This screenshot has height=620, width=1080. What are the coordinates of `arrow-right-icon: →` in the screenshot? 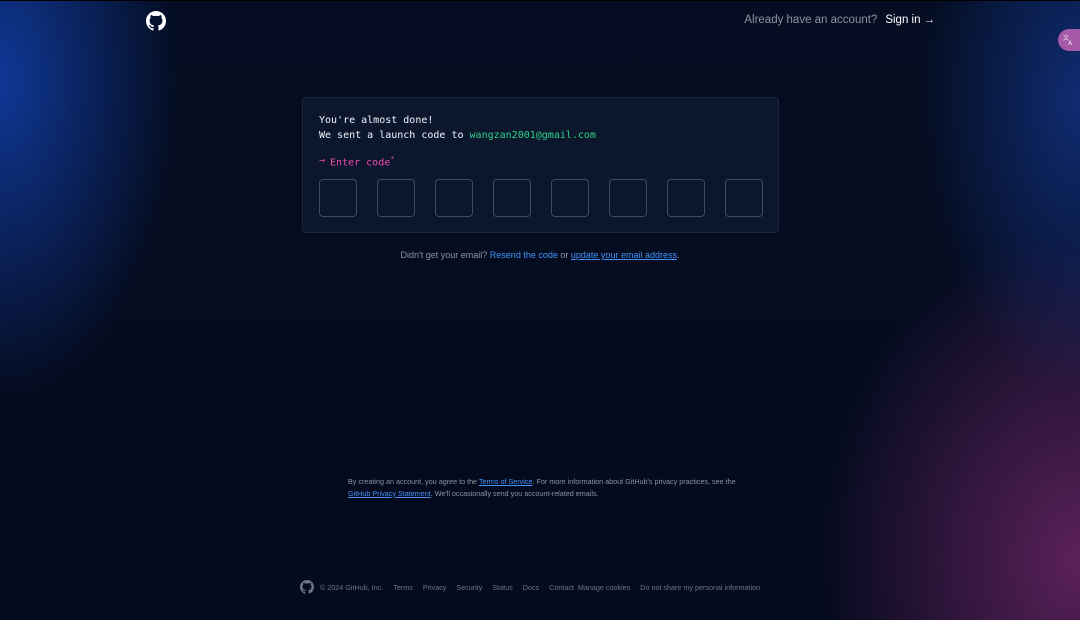 It's located at (929, 20).